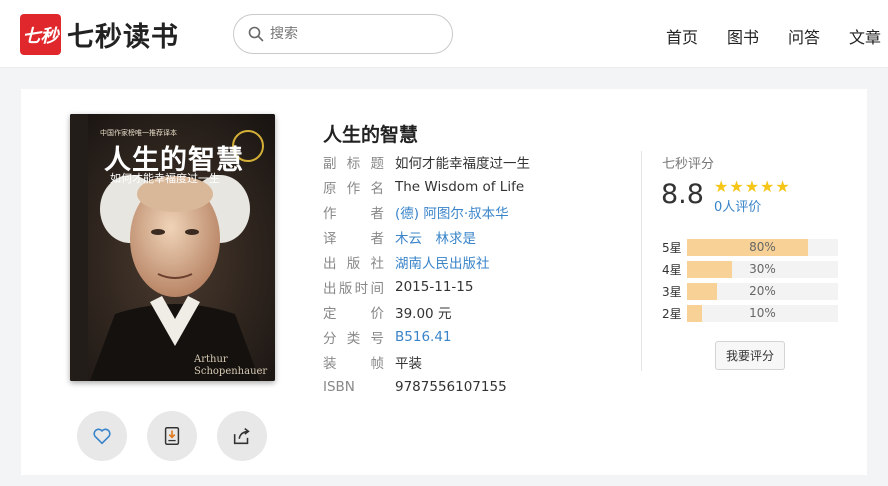 The height and width of the screenshot is (486, 888). What do you see at coordinates (672, 269) in the screenshot?
I see `rating-bar-label: 4星` at bounding box center [672, 269].